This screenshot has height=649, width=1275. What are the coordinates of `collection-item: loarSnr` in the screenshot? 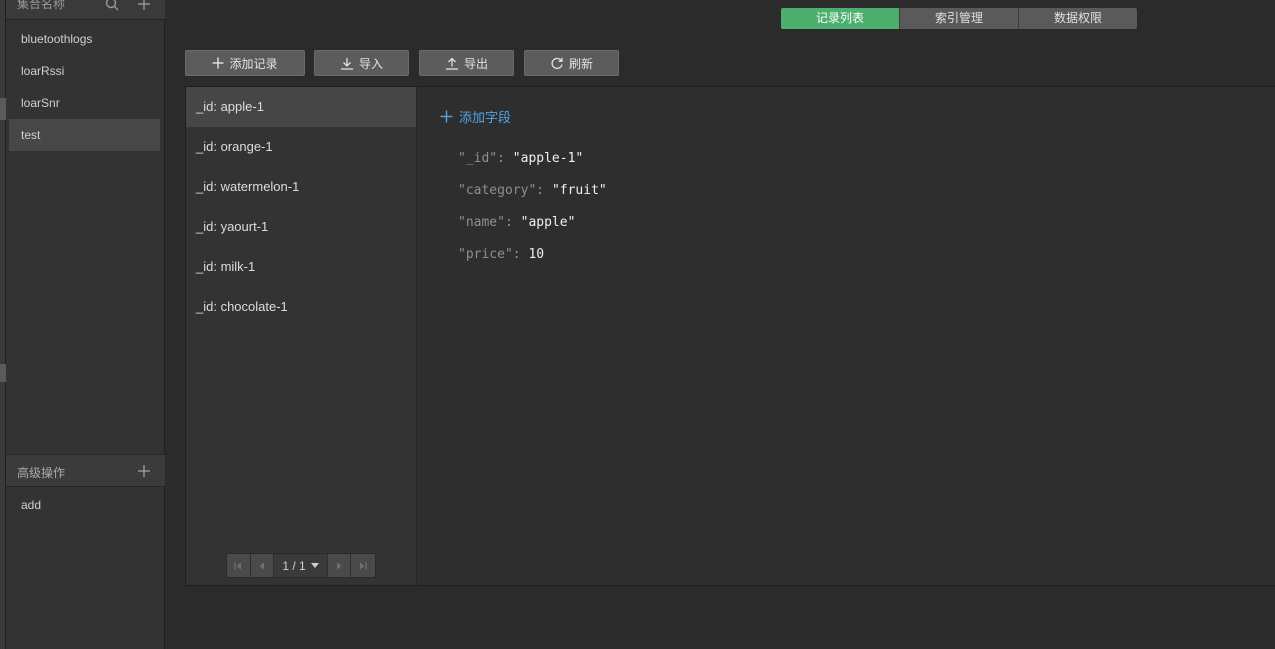 It's located at (84, 103).